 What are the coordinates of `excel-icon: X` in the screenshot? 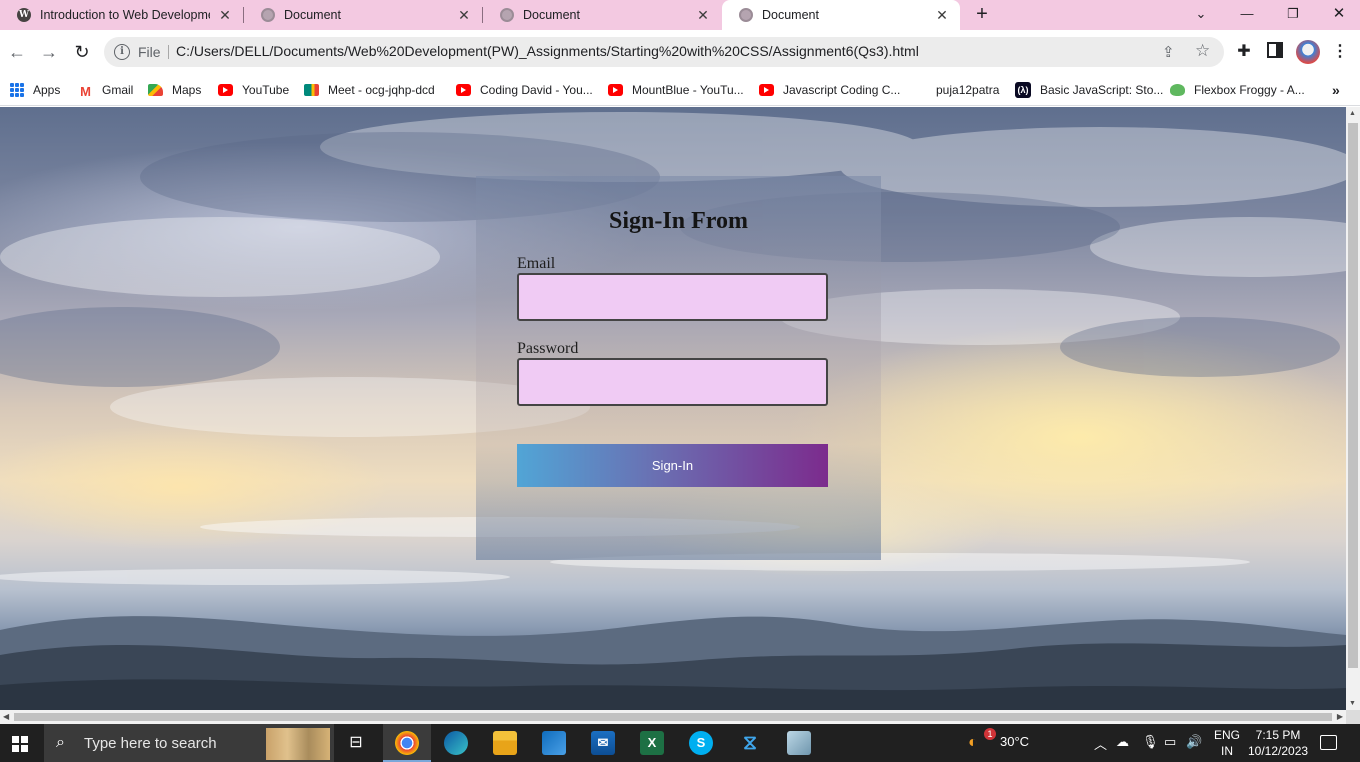 It's located at (652, 743).